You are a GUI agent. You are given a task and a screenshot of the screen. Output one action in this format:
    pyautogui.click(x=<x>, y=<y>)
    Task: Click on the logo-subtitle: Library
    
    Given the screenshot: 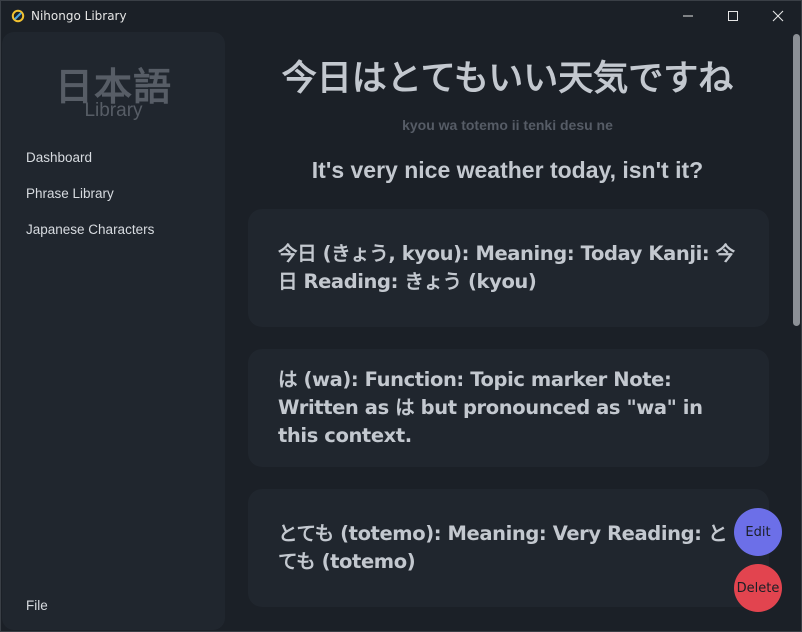 What is the action you would take?
    pyautogui.click(x=113, y=110)
    